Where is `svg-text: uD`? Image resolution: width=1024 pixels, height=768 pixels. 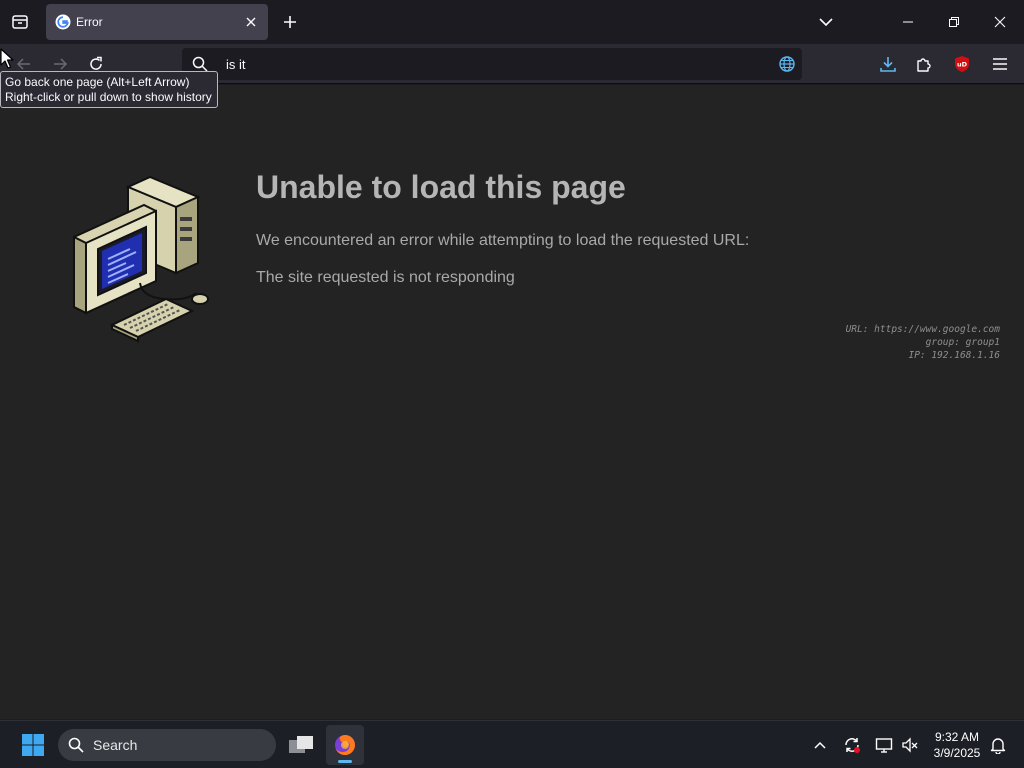
svg-text: uD is located at coordinates (962, 65).